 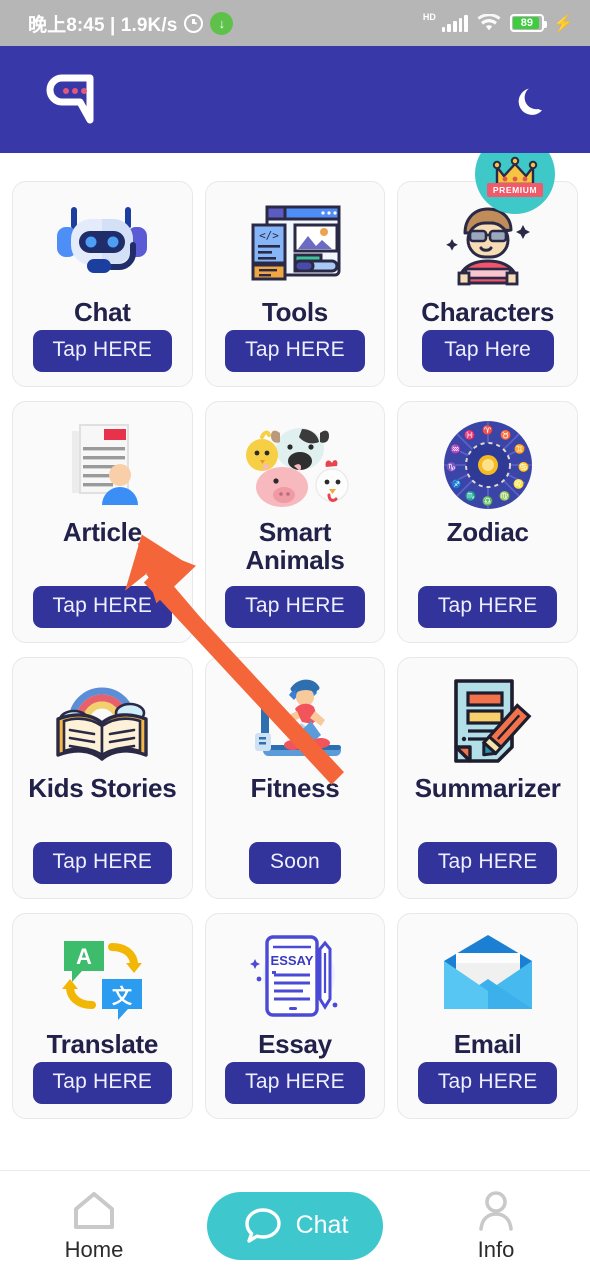 I want to click on document-person-icon, so click(x=102, y=465).